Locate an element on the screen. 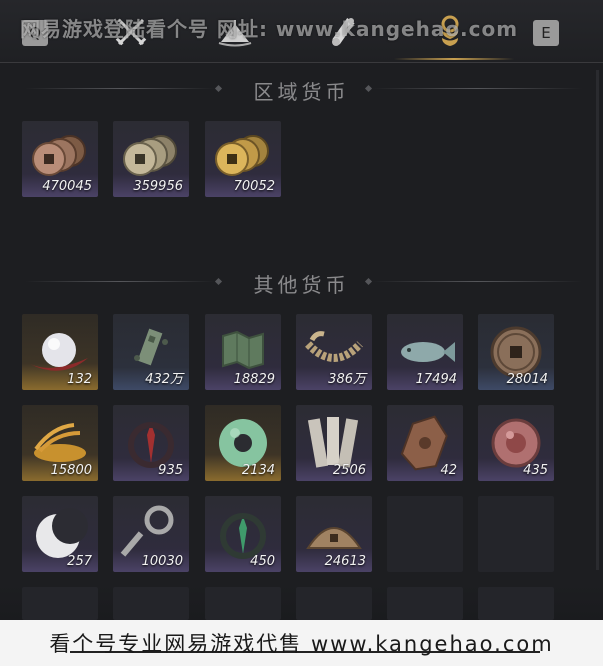  currency-amount: 359956 is located at coordinates (158, 186).